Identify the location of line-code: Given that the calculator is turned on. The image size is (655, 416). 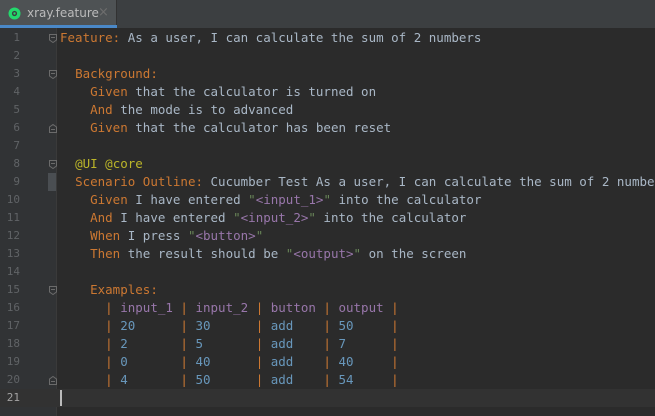
(218, 92).